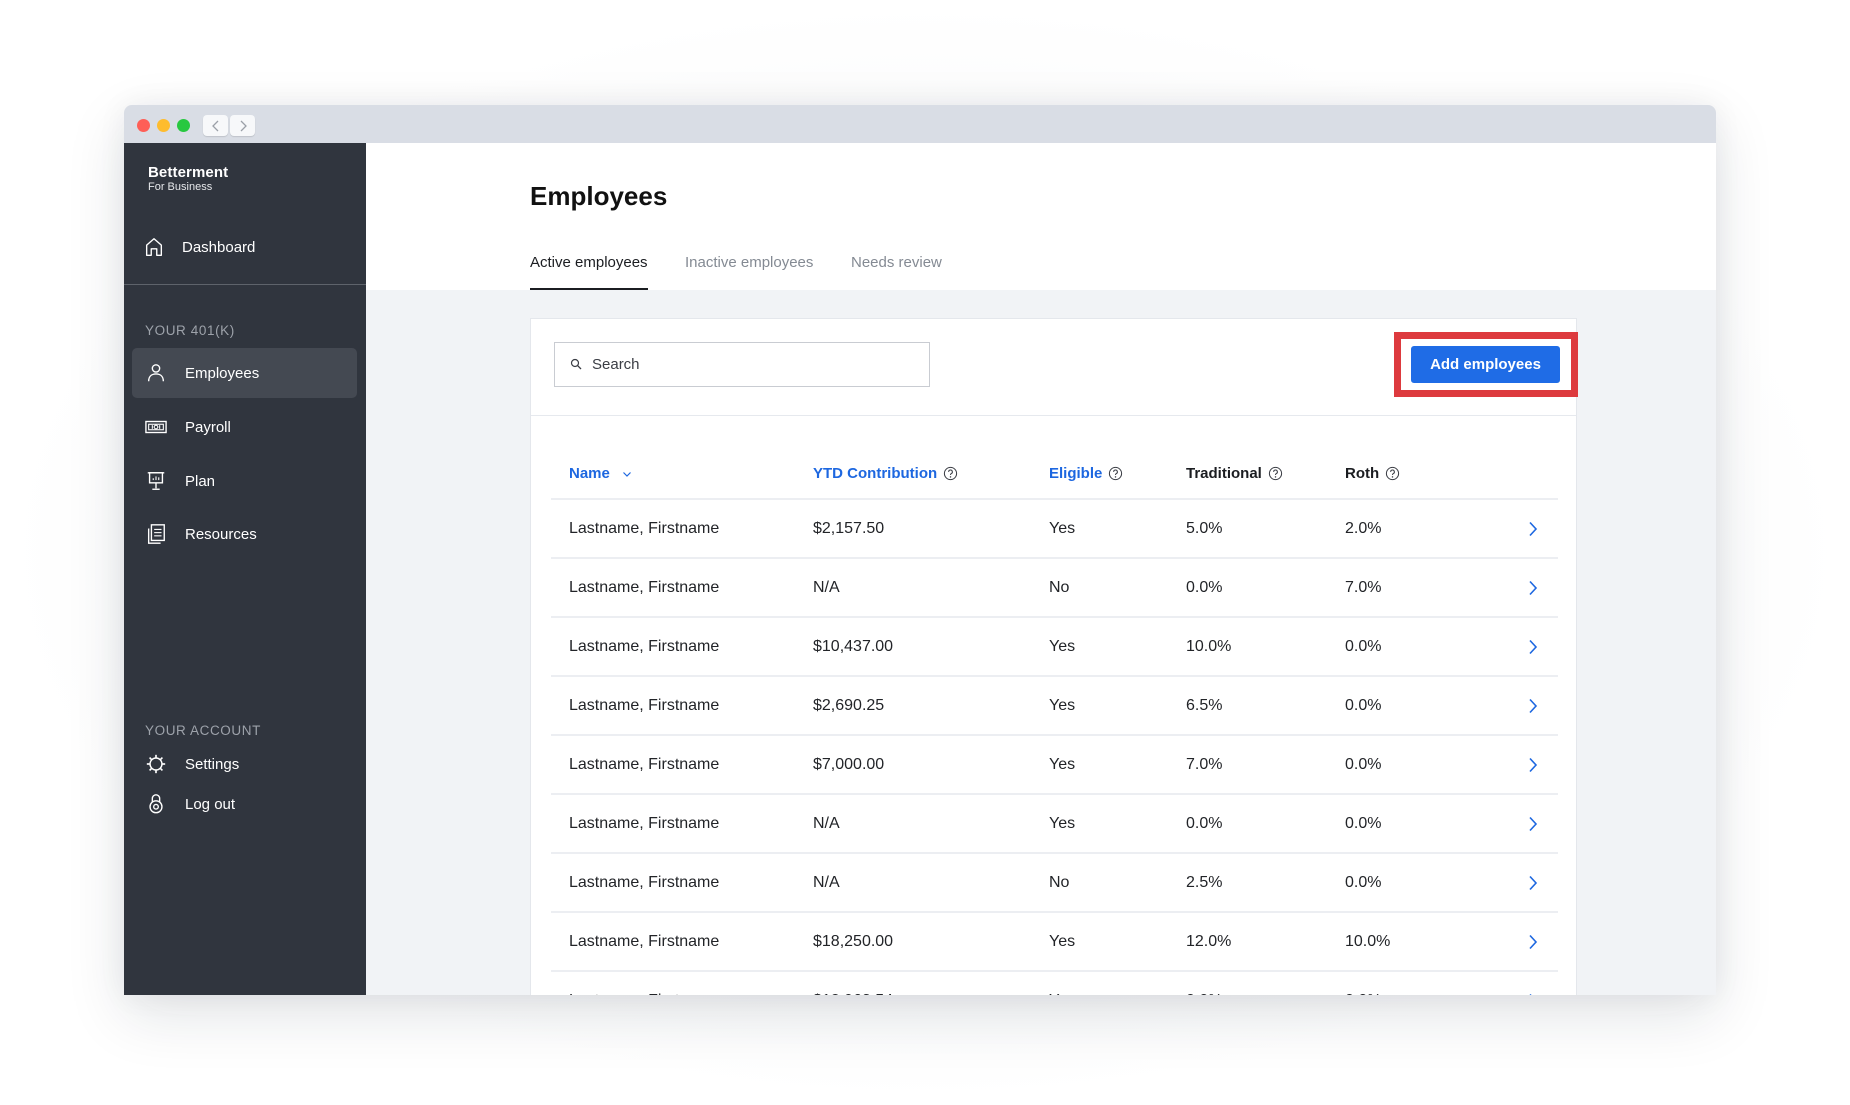 The image size is (1850, 1105). I want to click on logo: Betterment For Business, so click(188, 179).